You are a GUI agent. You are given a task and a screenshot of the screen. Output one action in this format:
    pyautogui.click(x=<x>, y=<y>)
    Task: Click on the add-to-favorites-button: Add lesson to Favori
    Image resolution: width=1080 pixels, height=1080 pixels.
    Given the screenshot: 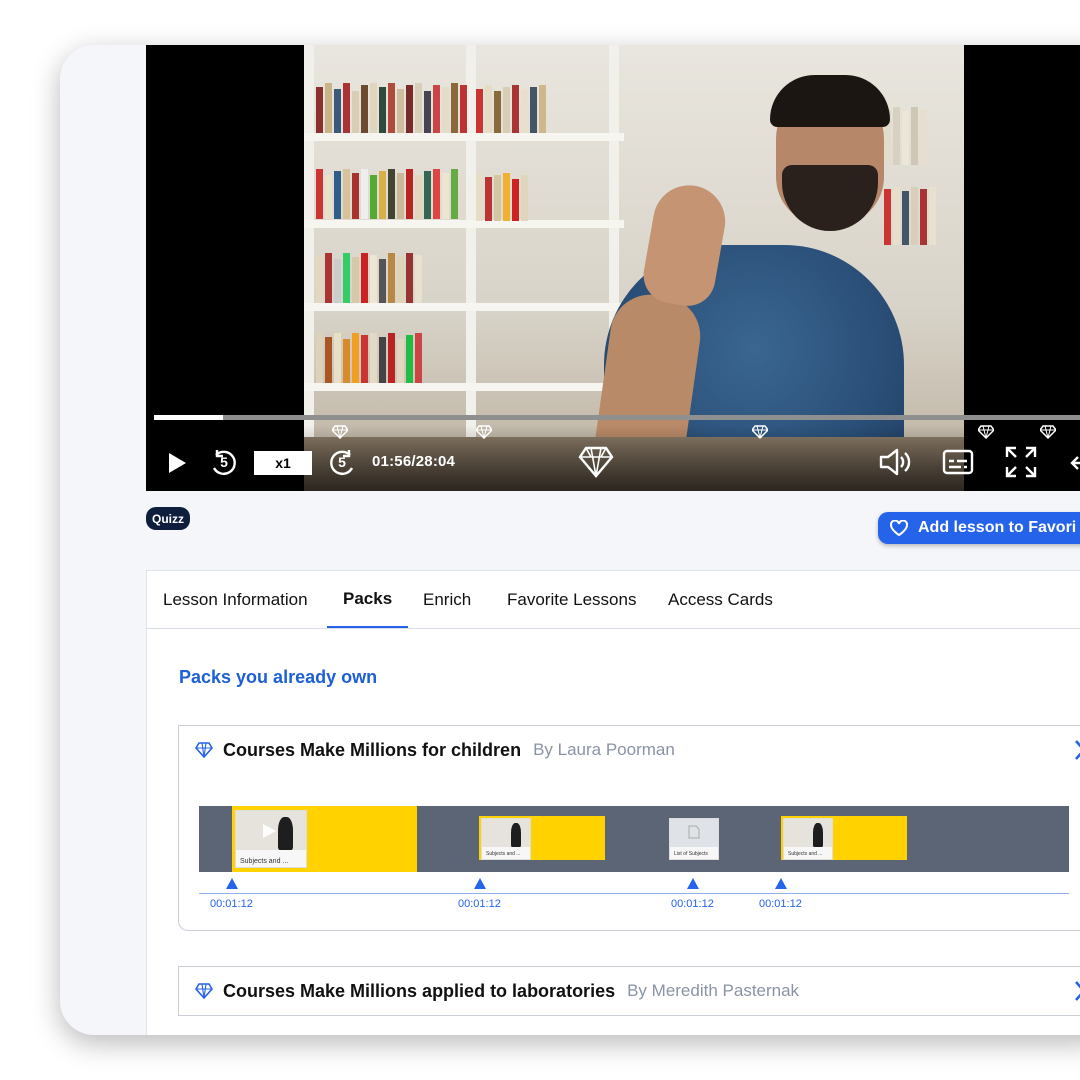 What is the action you would take?
    pyautogui.click(x=979, y=528)
    